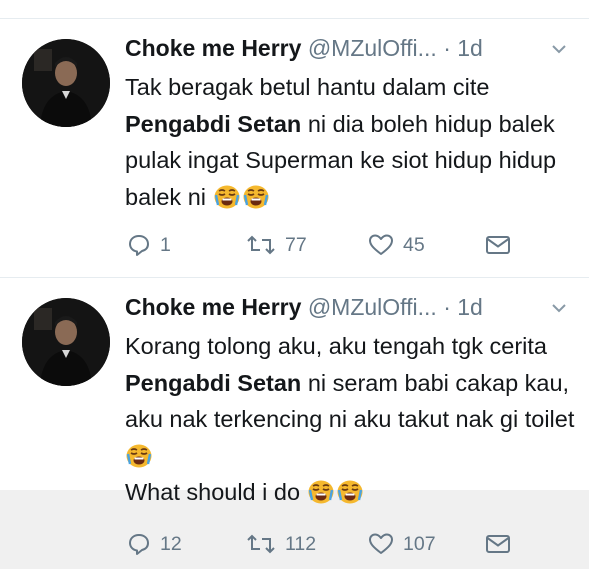 This screenshot has width=589, height=569. What do you see at coordinates (296, 244) in the screenshot?
I see `retweet-count: 77` at bounding box center [296, 244].